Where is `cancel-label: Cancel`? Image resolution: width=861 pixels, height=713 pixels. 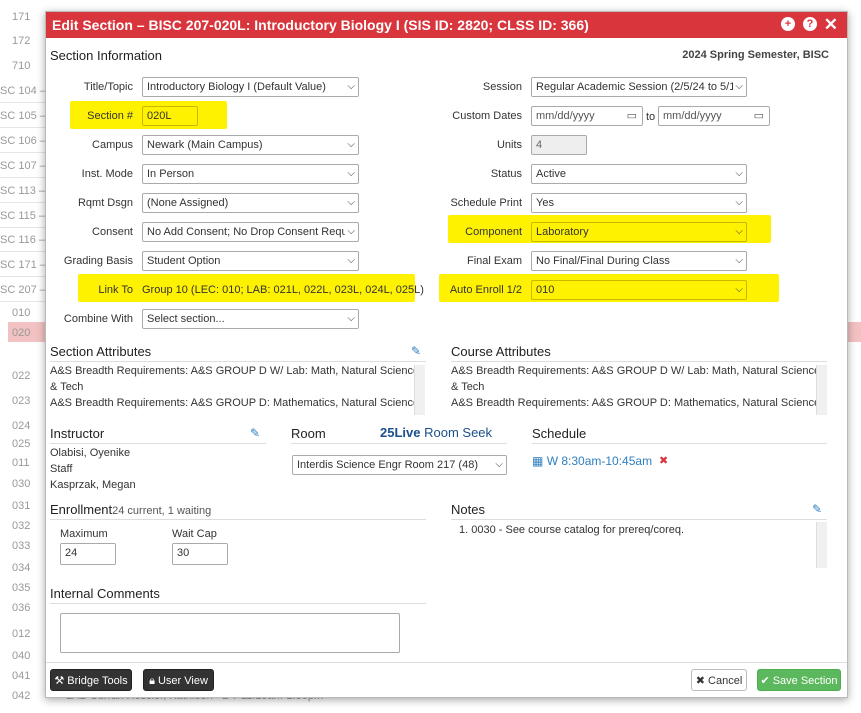
cancel-label: Cancel is located at coordinates (725, 681).